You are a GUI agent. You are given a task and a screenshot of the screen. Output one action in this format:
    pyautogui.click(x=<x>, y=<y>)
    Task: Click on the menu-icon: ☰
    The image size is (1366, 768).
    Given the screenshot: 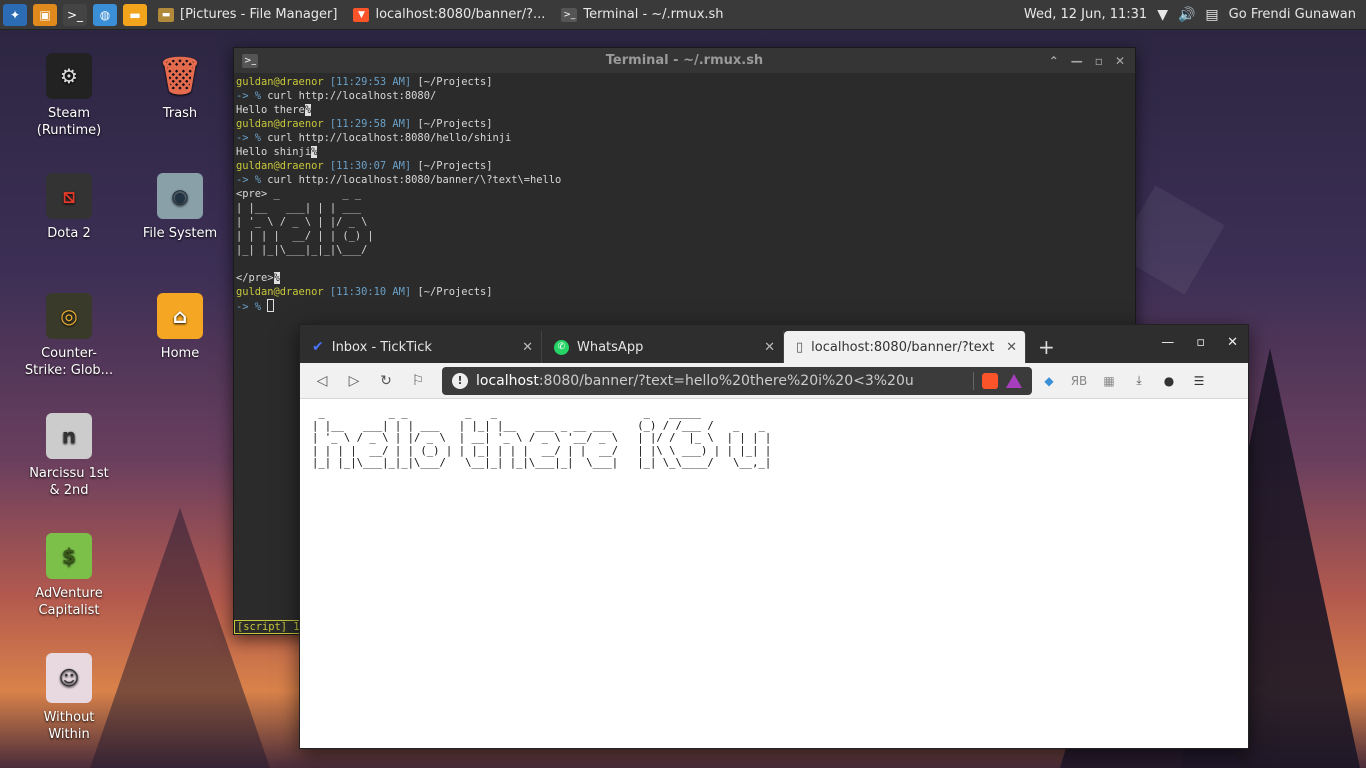 What is the action you would take?
    pyautogui.click(x=1199, y=381)
    